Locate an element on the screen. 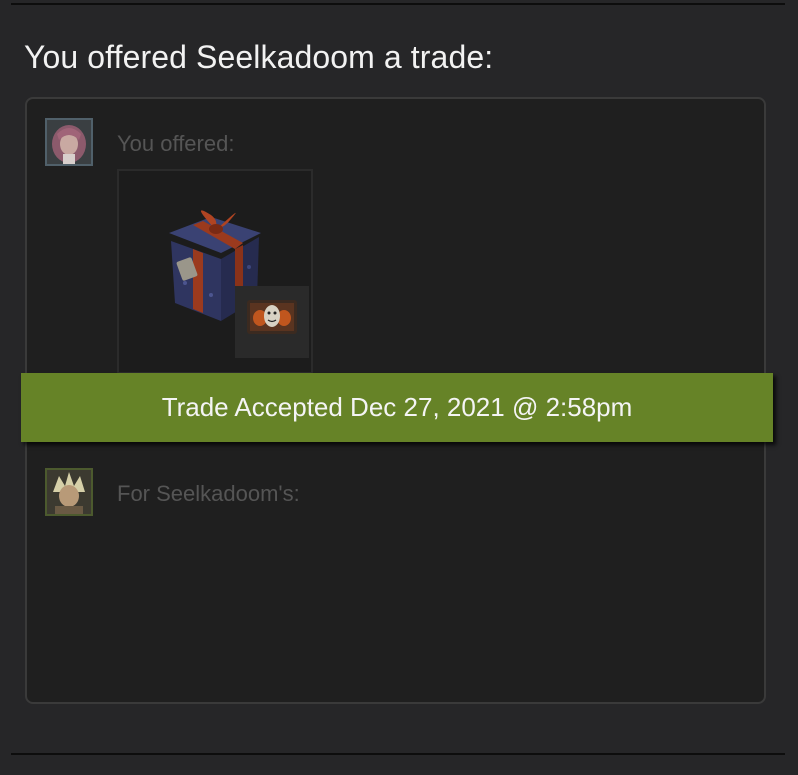  anime-girl-avatar-icon is located at coordinates (69, 142).